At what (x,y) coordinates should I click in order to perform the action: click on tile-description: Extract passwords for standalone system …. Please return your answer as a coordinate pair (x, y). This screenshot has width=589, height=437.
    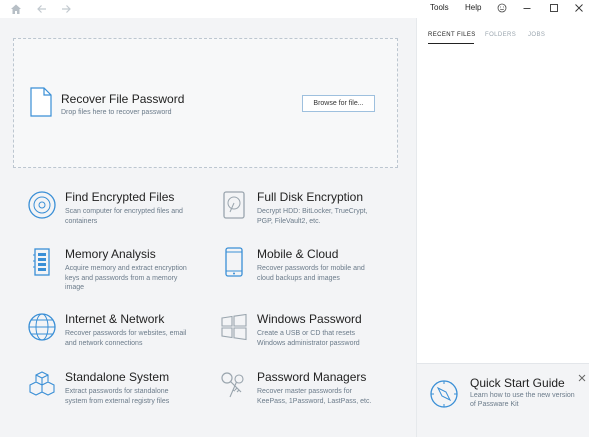
    Looking at the image, I should click on (117, 396).